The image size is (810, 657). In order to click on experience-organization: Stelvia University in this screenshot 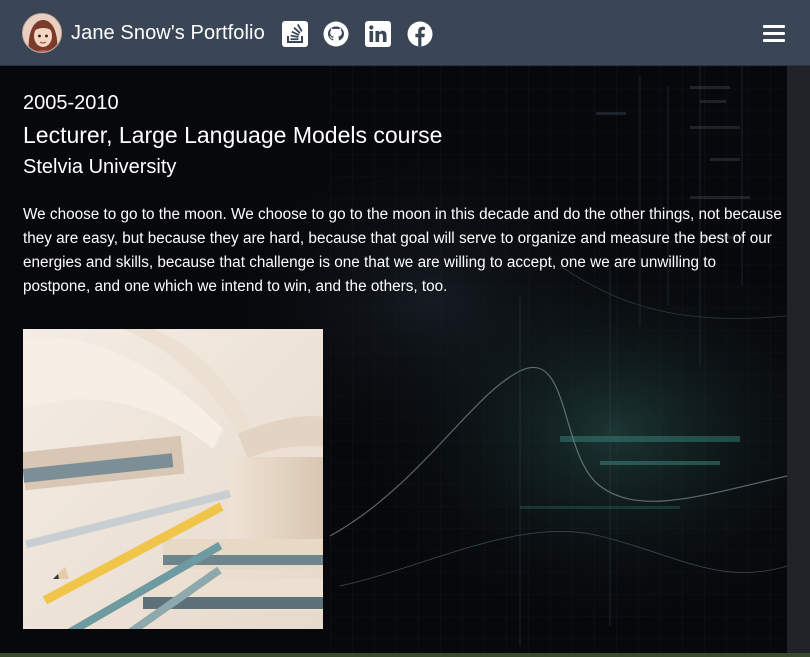, I will do `click(100, 167)`.